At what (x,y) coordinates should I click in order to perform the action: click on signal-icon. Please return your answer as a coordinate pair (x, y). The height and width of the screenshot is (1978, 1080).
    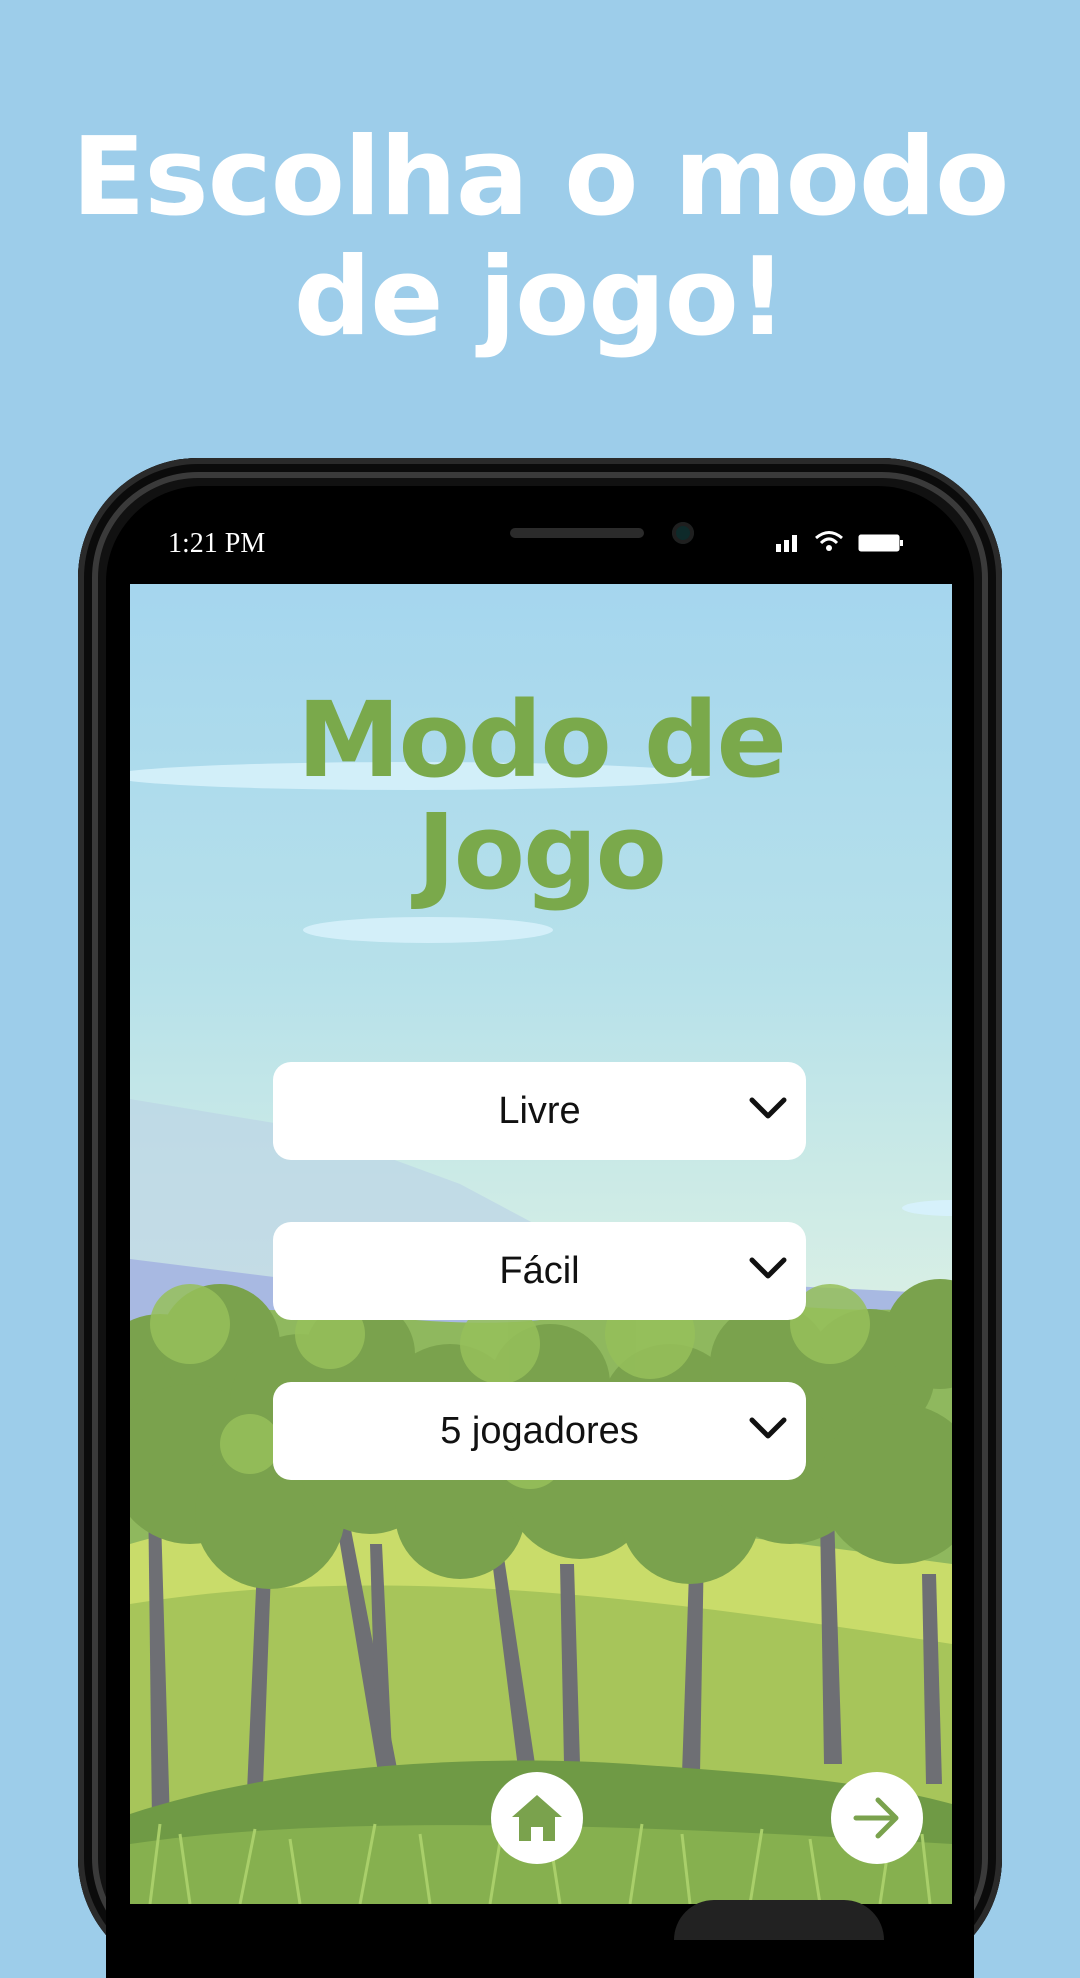
    Looking at the image, I should click on (786, 543).